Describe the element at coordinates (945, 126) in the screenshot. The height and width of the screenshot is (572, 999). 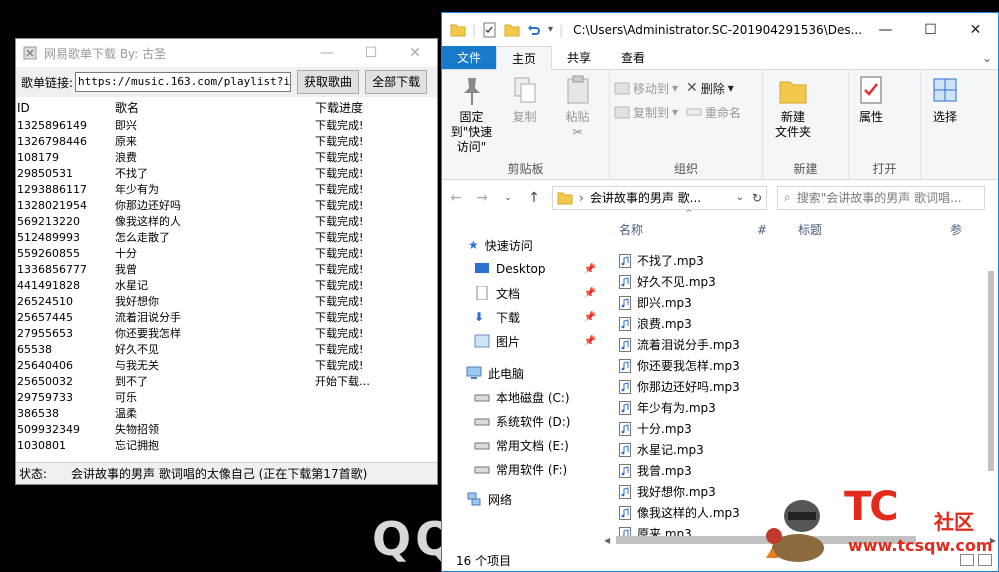
I see `select-button: 选择` at that location.